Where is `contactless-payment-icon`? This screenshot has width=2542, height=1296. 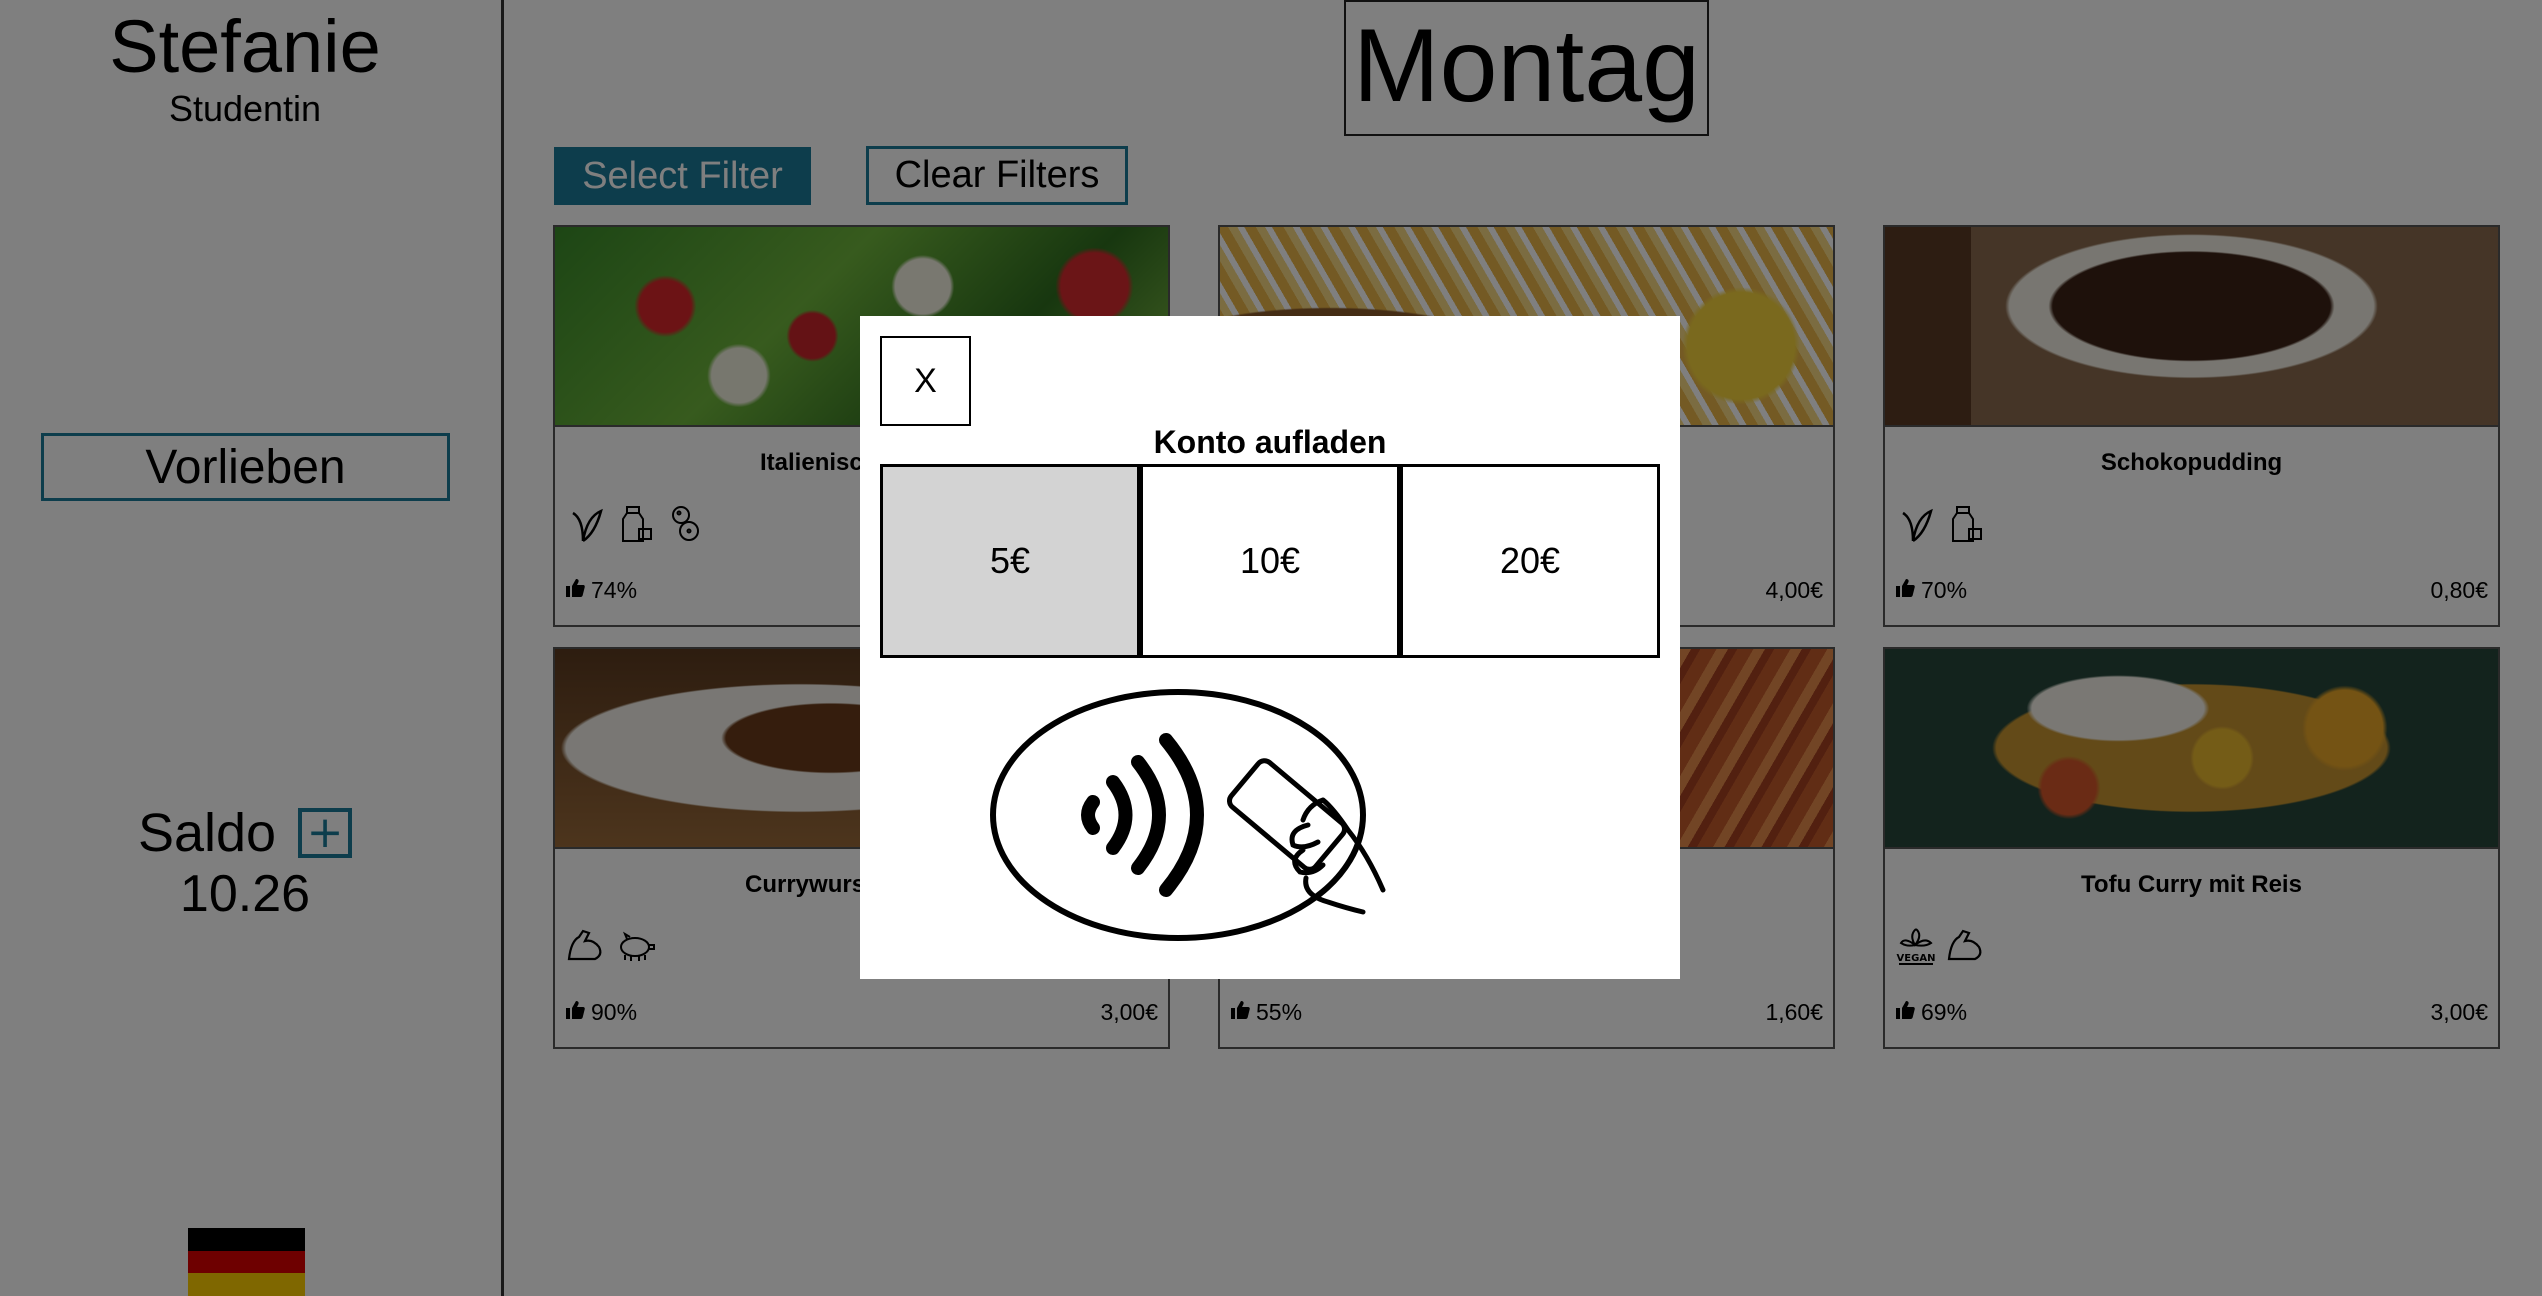
contactless-payment-icon is located at coordinates (1188, 815).